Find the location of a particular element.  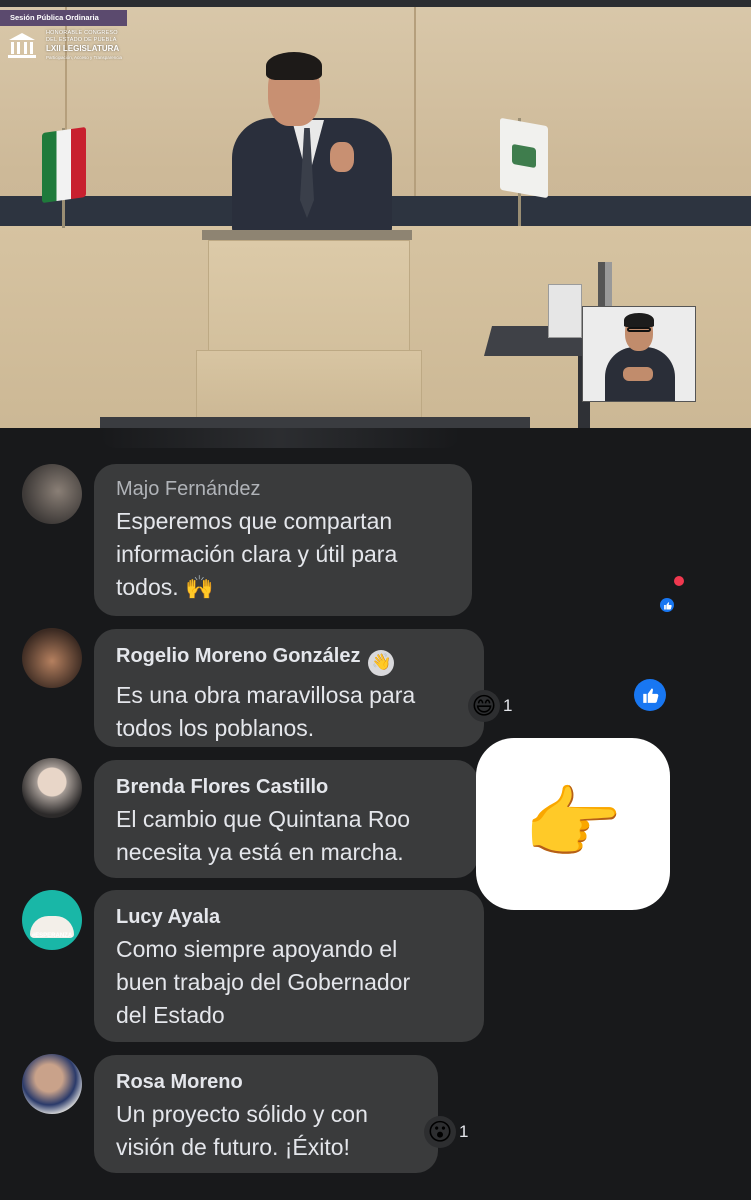

congress-name-line1: HONORABLE CONGRESO is located at coordinates (82, 33).